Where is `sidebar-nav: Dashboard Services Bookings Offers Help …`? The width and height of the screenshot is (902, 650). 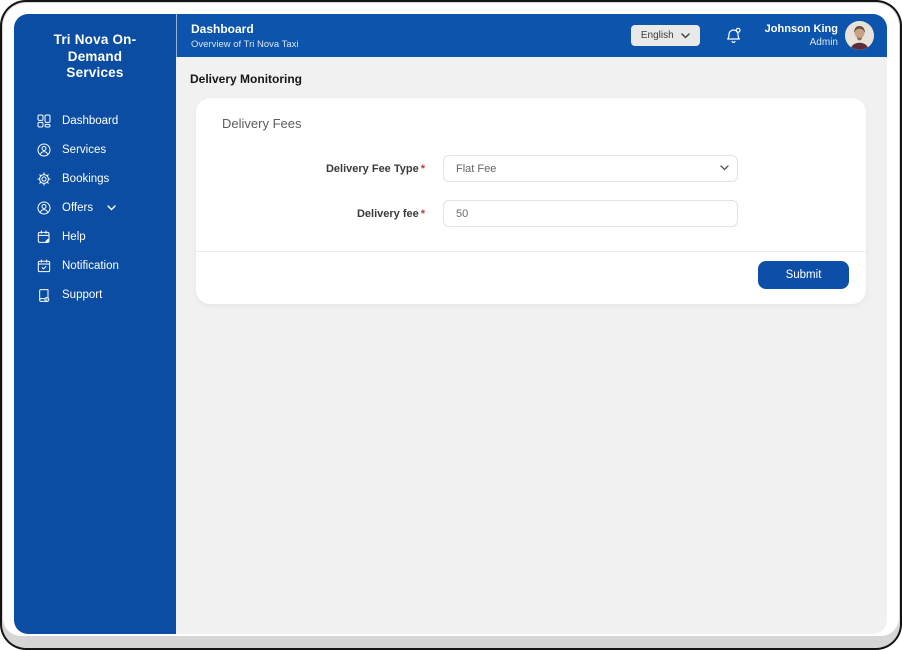
sidebar-nav: Dashboard Services Bookings Offers Help … is located at coordinates (95, 208).